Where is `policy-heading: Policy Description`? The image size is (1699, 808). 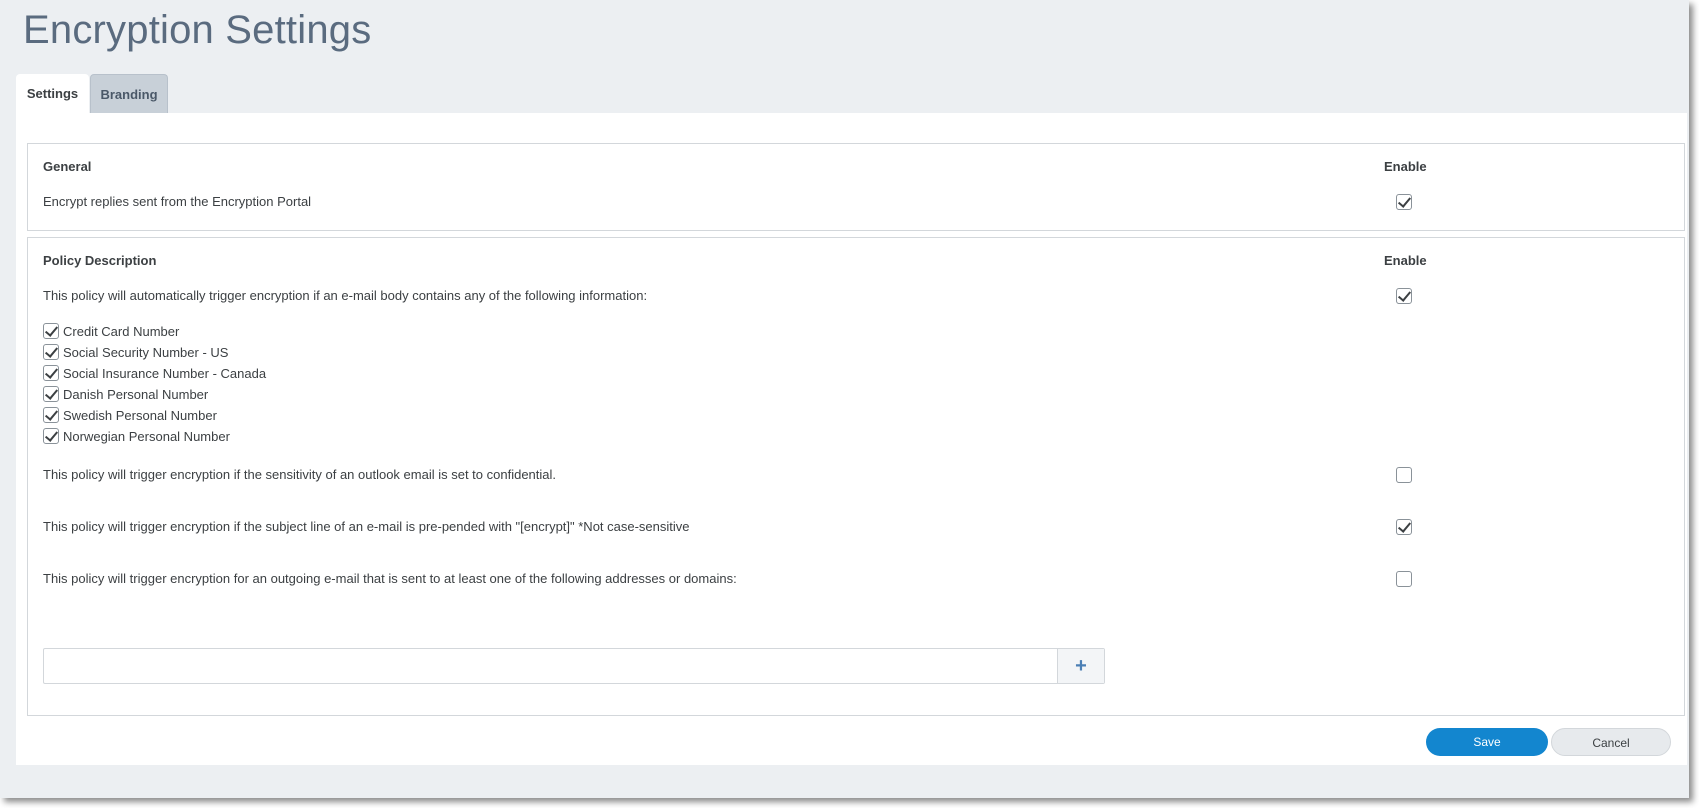 policy-heading: Policy Description is located at coordinates (100, 260).